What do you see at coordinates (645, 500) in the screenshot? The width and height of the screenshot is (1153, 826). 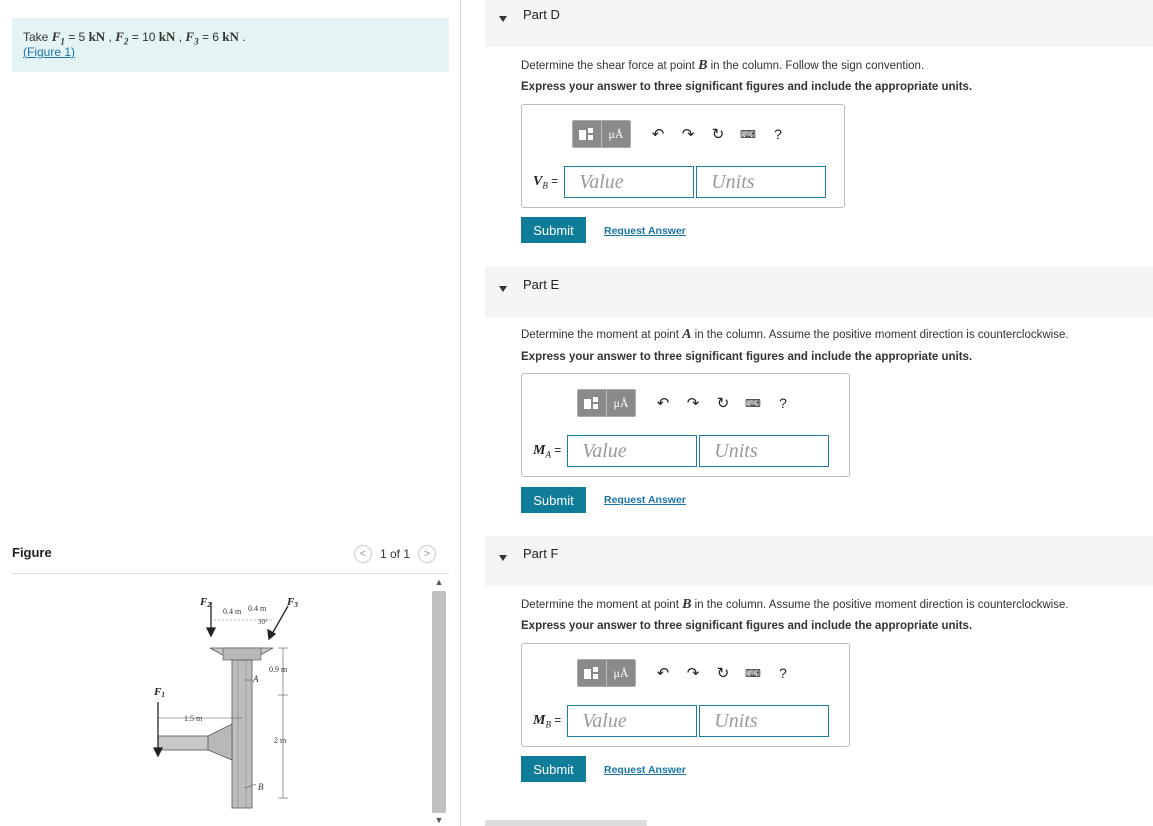 I see `part-e-request-answer-link: Request Answer` at bounding box center [645, 500].